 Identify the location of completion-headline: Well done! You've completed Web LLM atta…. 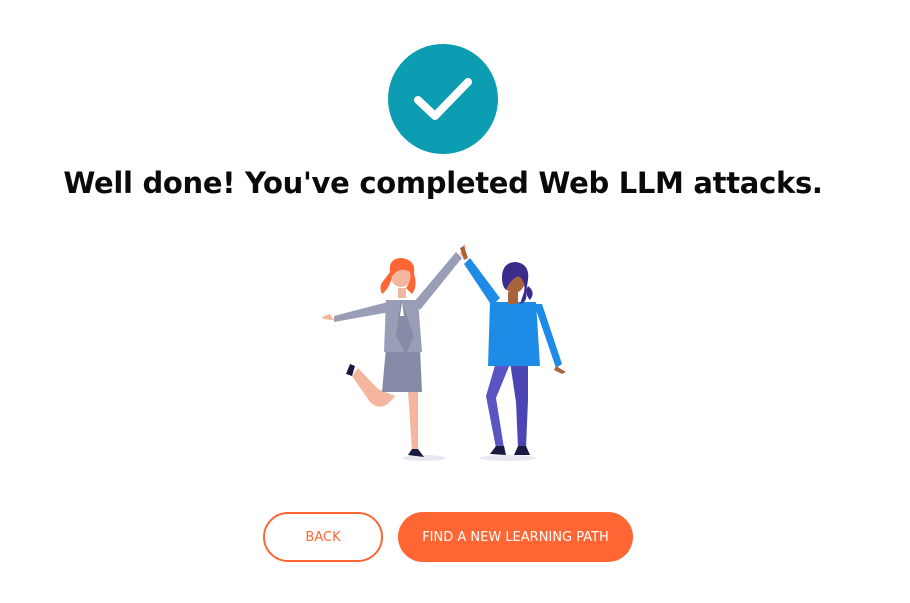
(443, 183).